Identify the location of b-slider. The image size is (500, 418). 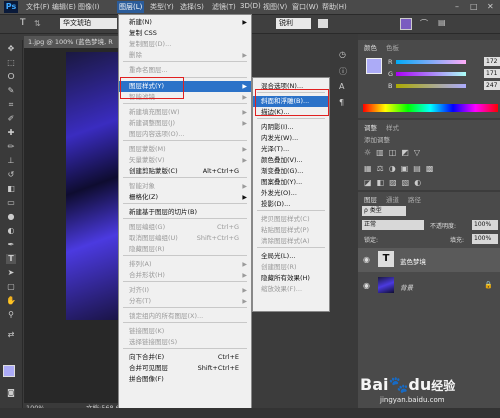
(431, 86).